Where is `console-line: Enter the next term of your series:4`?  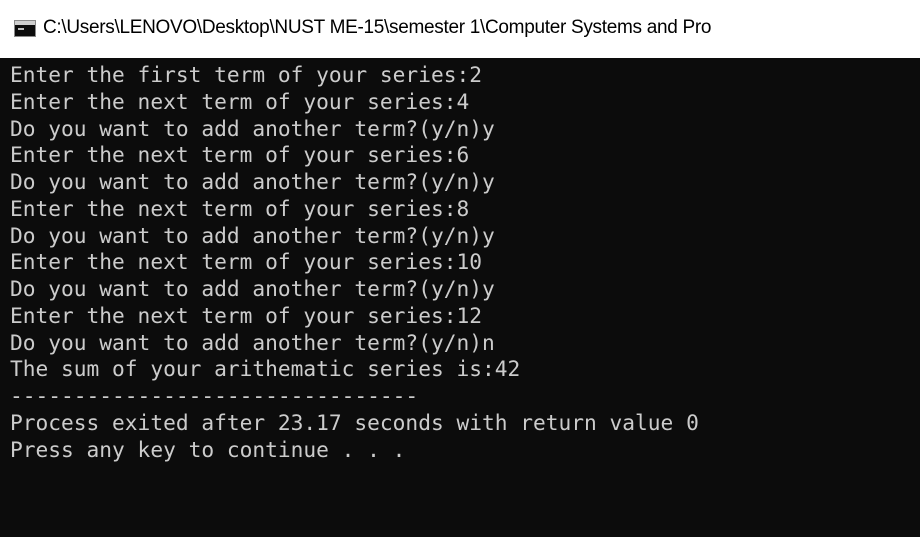
console-line: Enter the next term of your series:4 is located at coordinates (240, 101).